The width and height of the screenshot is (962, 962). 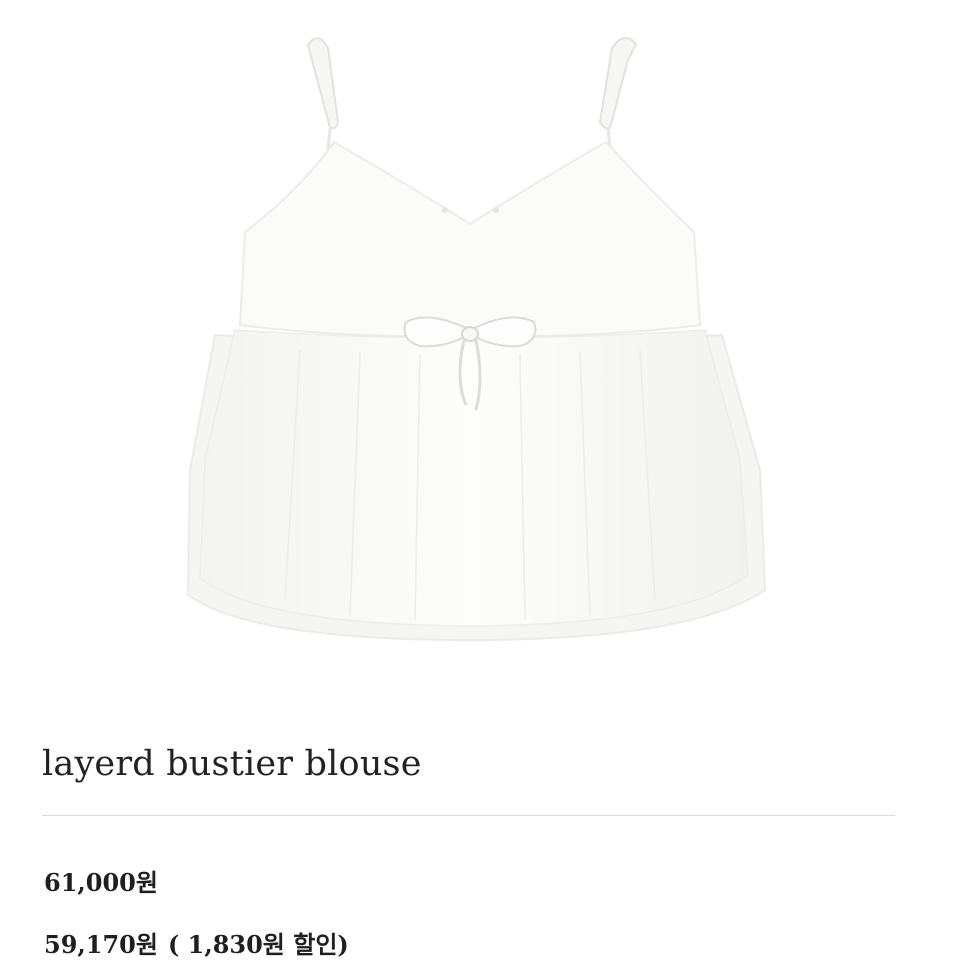 I want to click on discount-note: ( 1,830원 할인), so click(x=258, y=944).